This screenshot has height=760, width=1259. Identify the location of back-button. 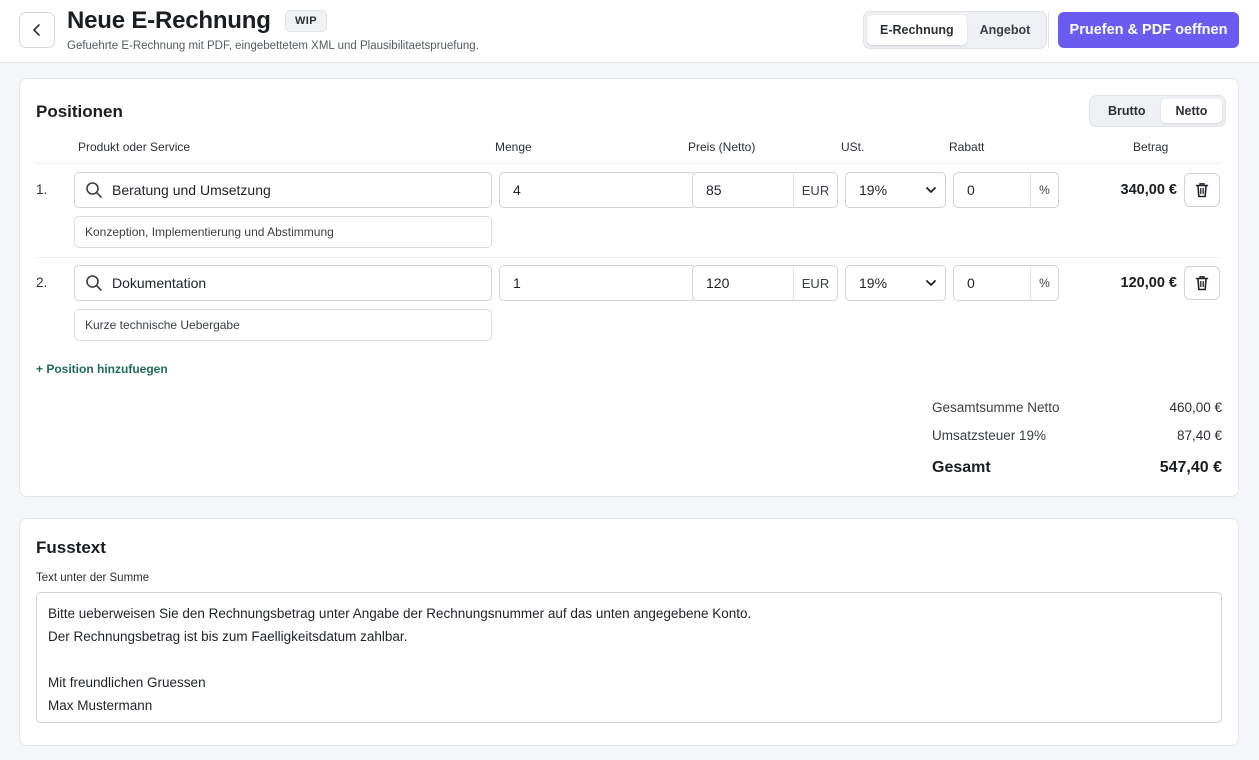
(37, 30).